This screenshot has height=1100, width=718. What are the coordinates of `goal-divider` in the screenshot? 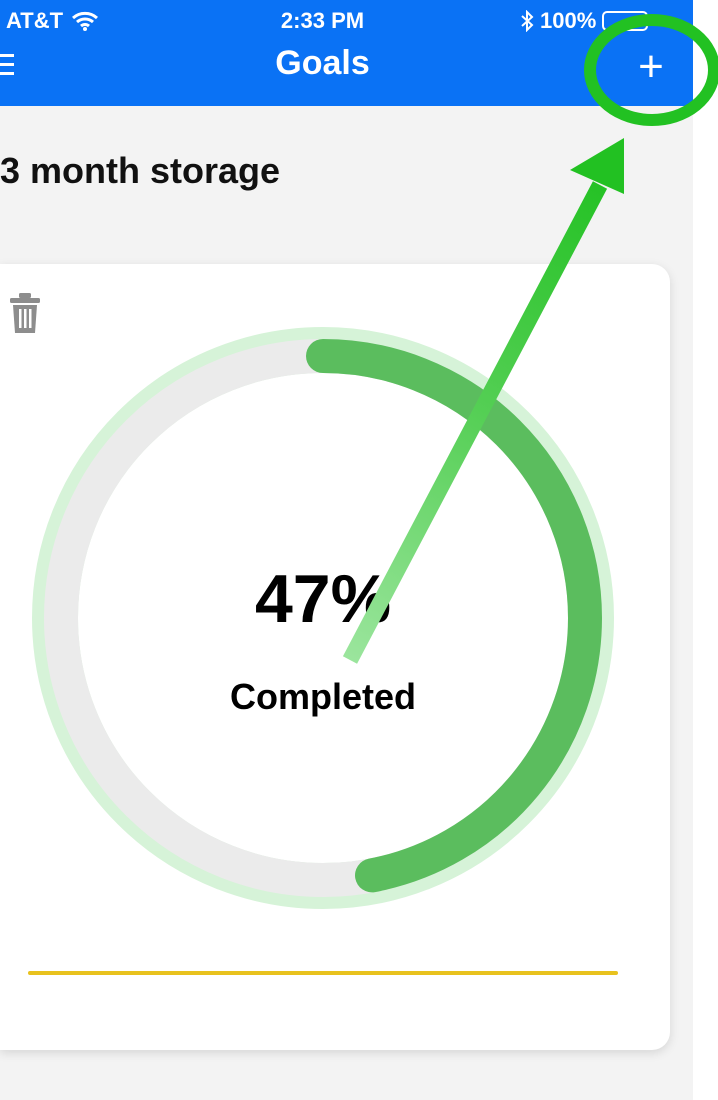 It's located at (323, 973).